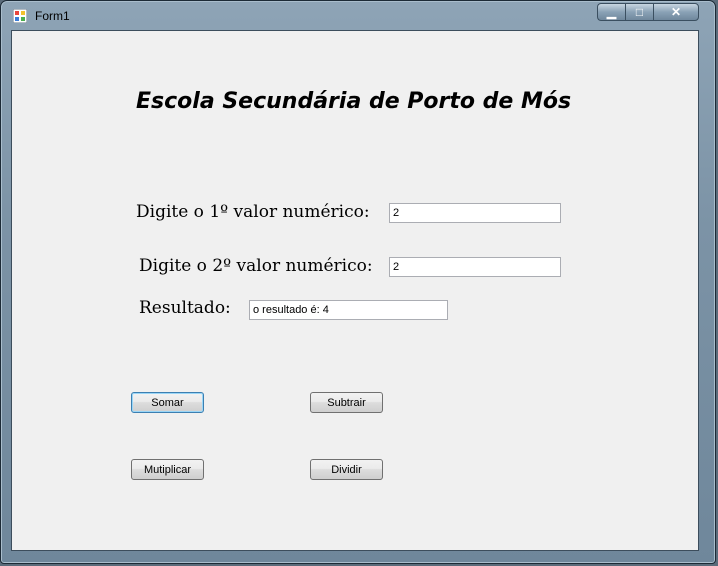  Describe the element at coordinates (256, 266) in the screenshot. I see `second-value-label: Digite o 2º valor numérico:` at that location.